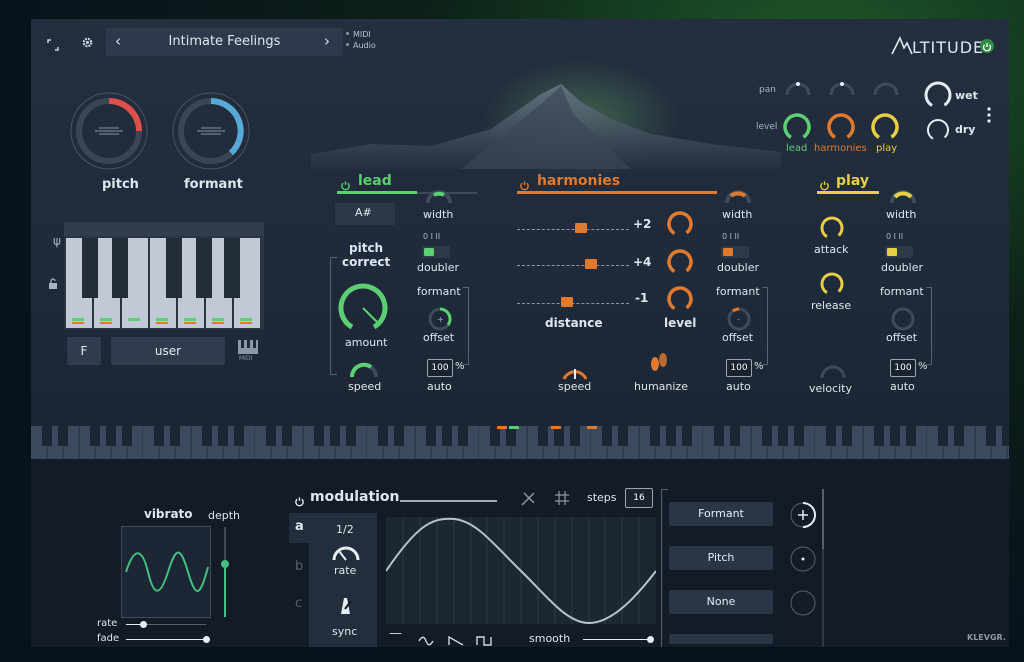 This screenshot has width=1024, height=662. I want to click on io-mode-audio: Audio, so click(364, 45).